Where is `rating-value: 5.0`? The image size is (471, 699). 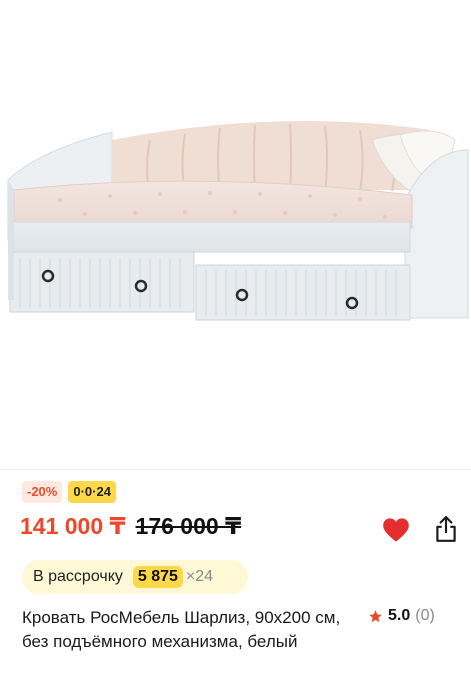 rating-value: 5.0 is located at coordinates (399, 615).